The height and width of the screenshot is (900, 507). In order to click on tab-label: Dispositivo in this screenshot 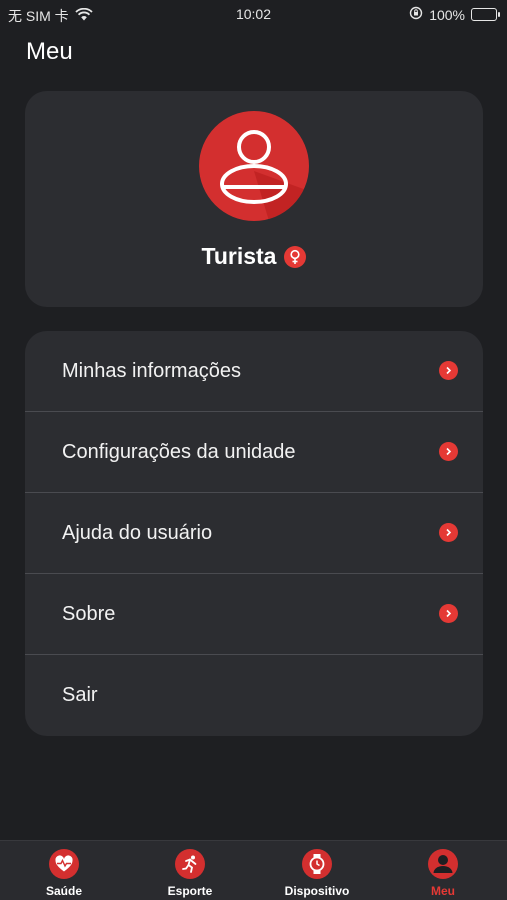, I will do `click(317, 891)`.